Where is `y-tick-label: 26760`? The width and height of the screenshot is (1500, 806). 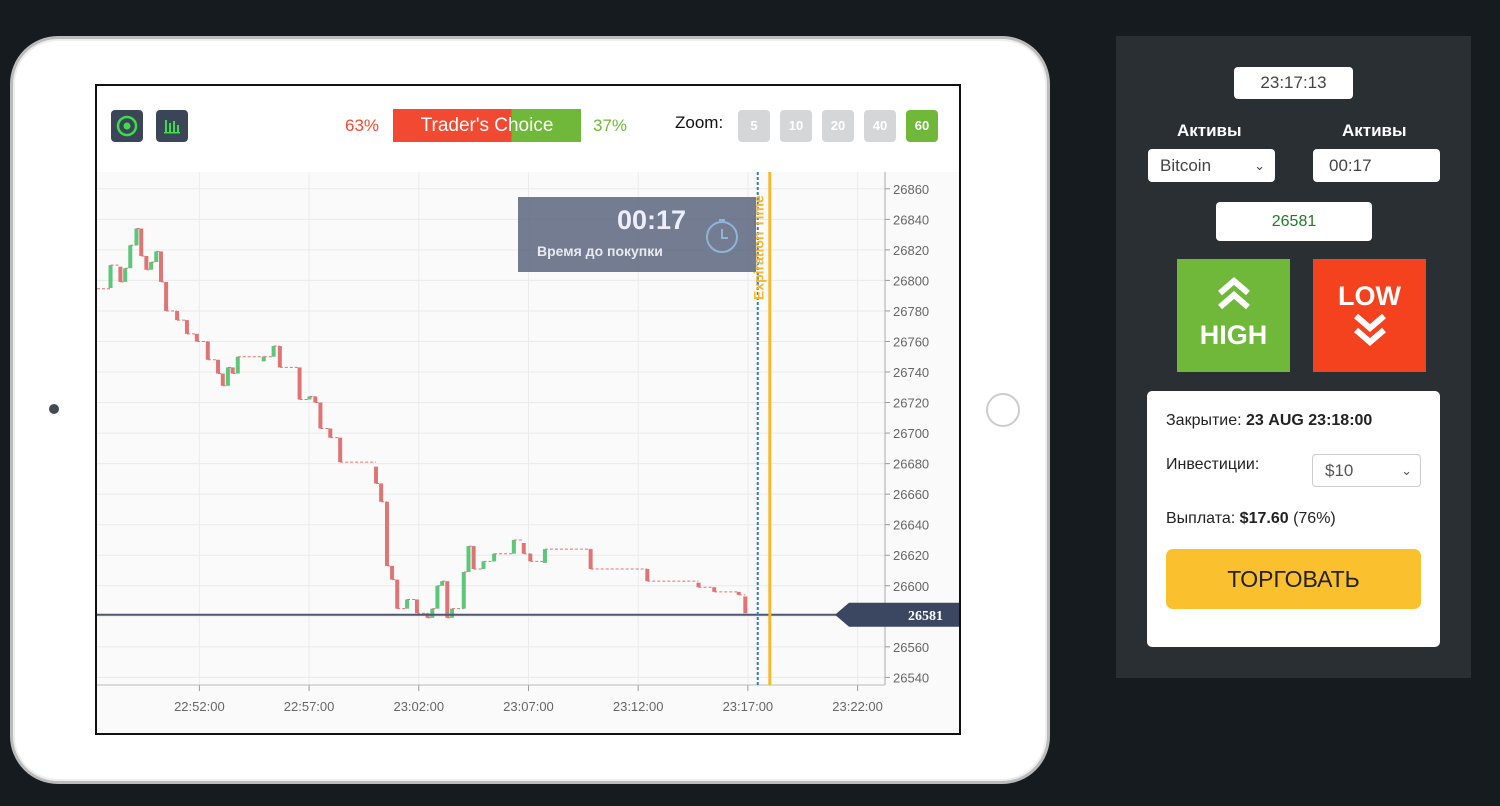
y-tick-label: 26760 is located at coordinates (911, 341).